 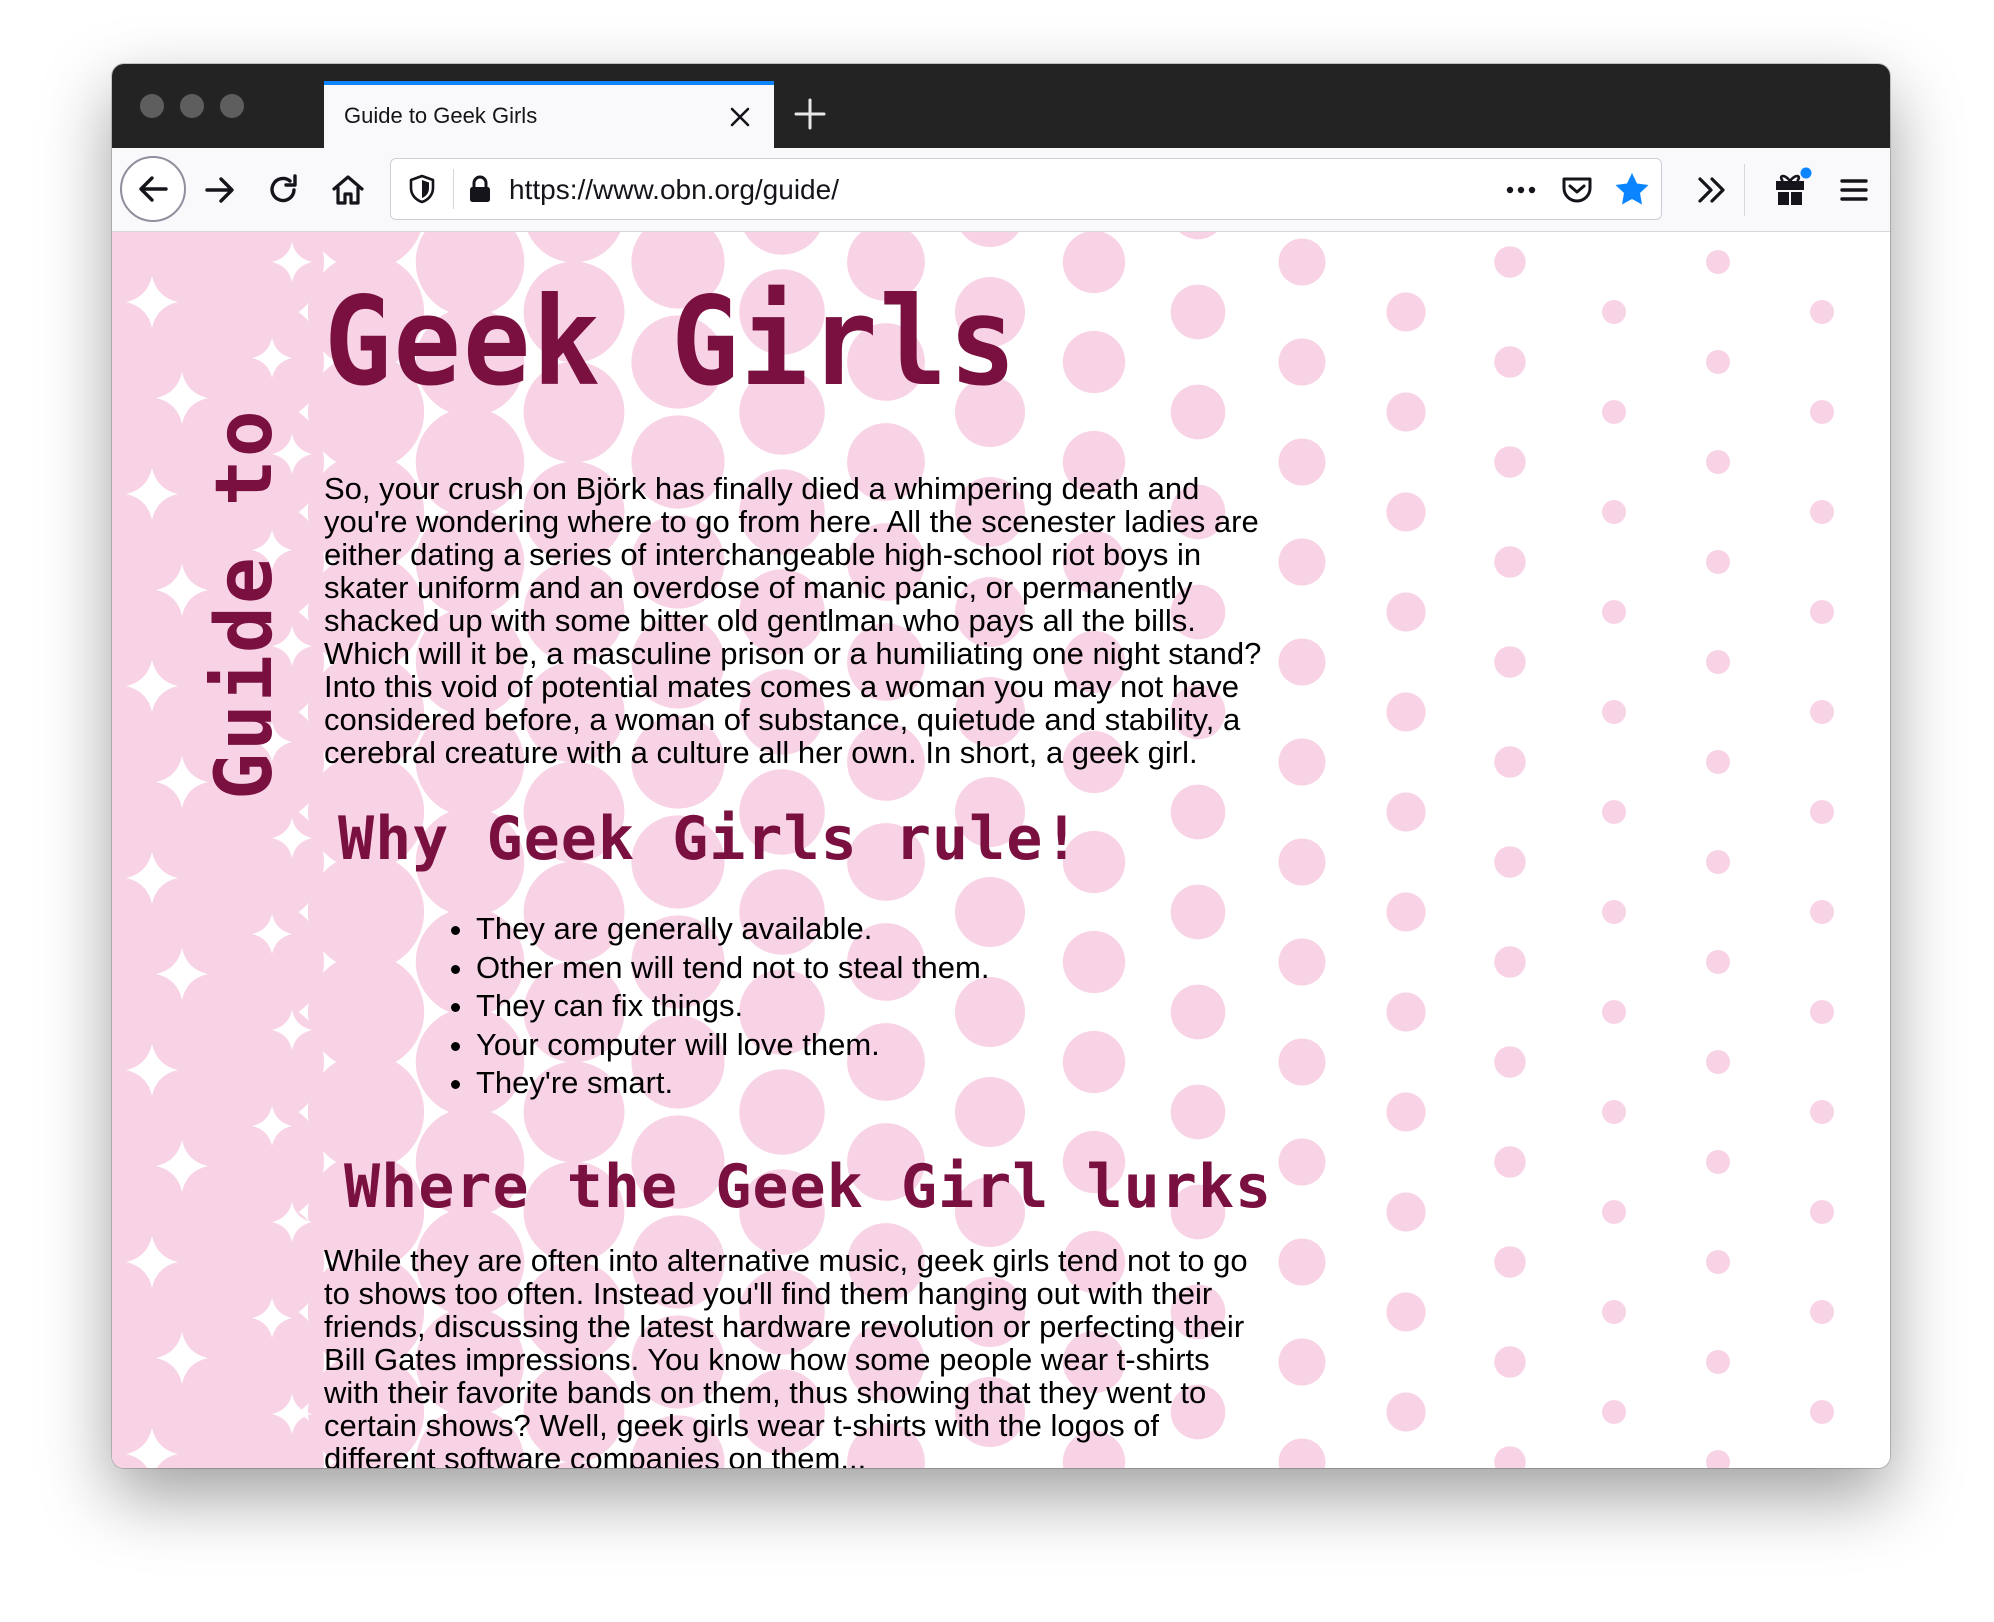 I want to click on tab-strip: Guide to Geek Girls, so click(x=1001, y=106).